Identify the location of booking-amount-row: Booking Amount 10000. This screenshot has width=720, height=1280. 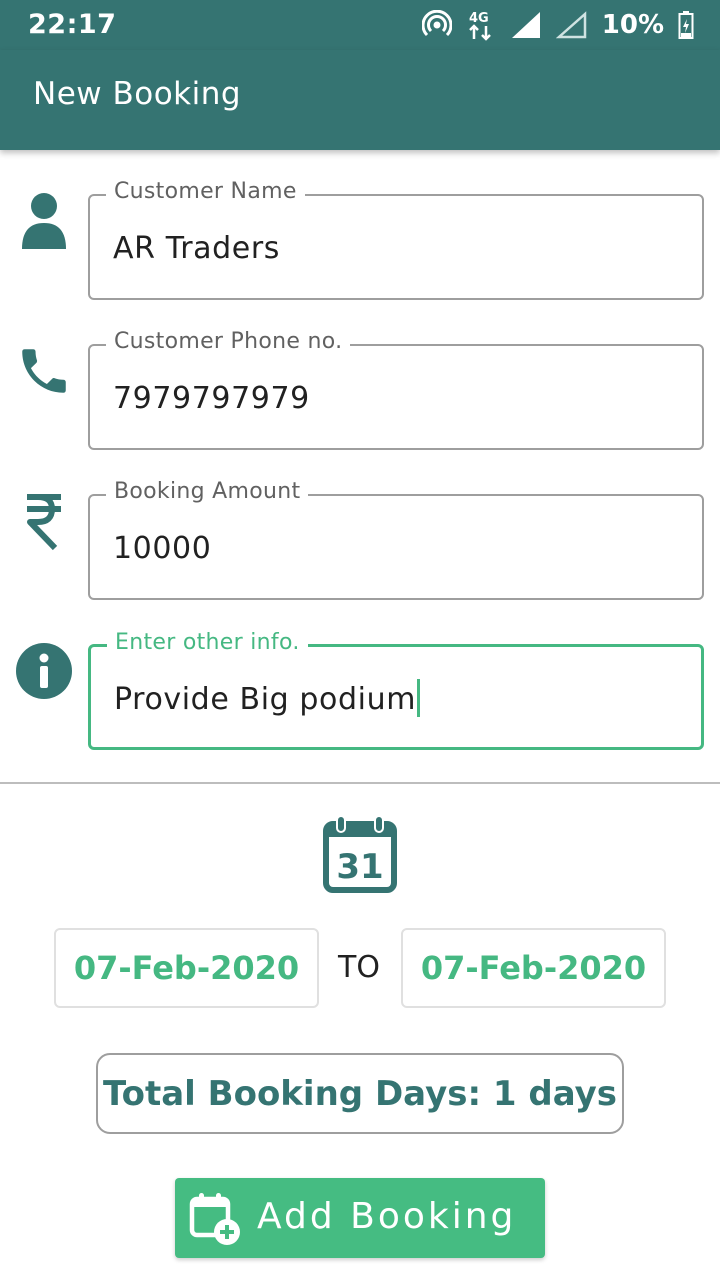
(360, 525).